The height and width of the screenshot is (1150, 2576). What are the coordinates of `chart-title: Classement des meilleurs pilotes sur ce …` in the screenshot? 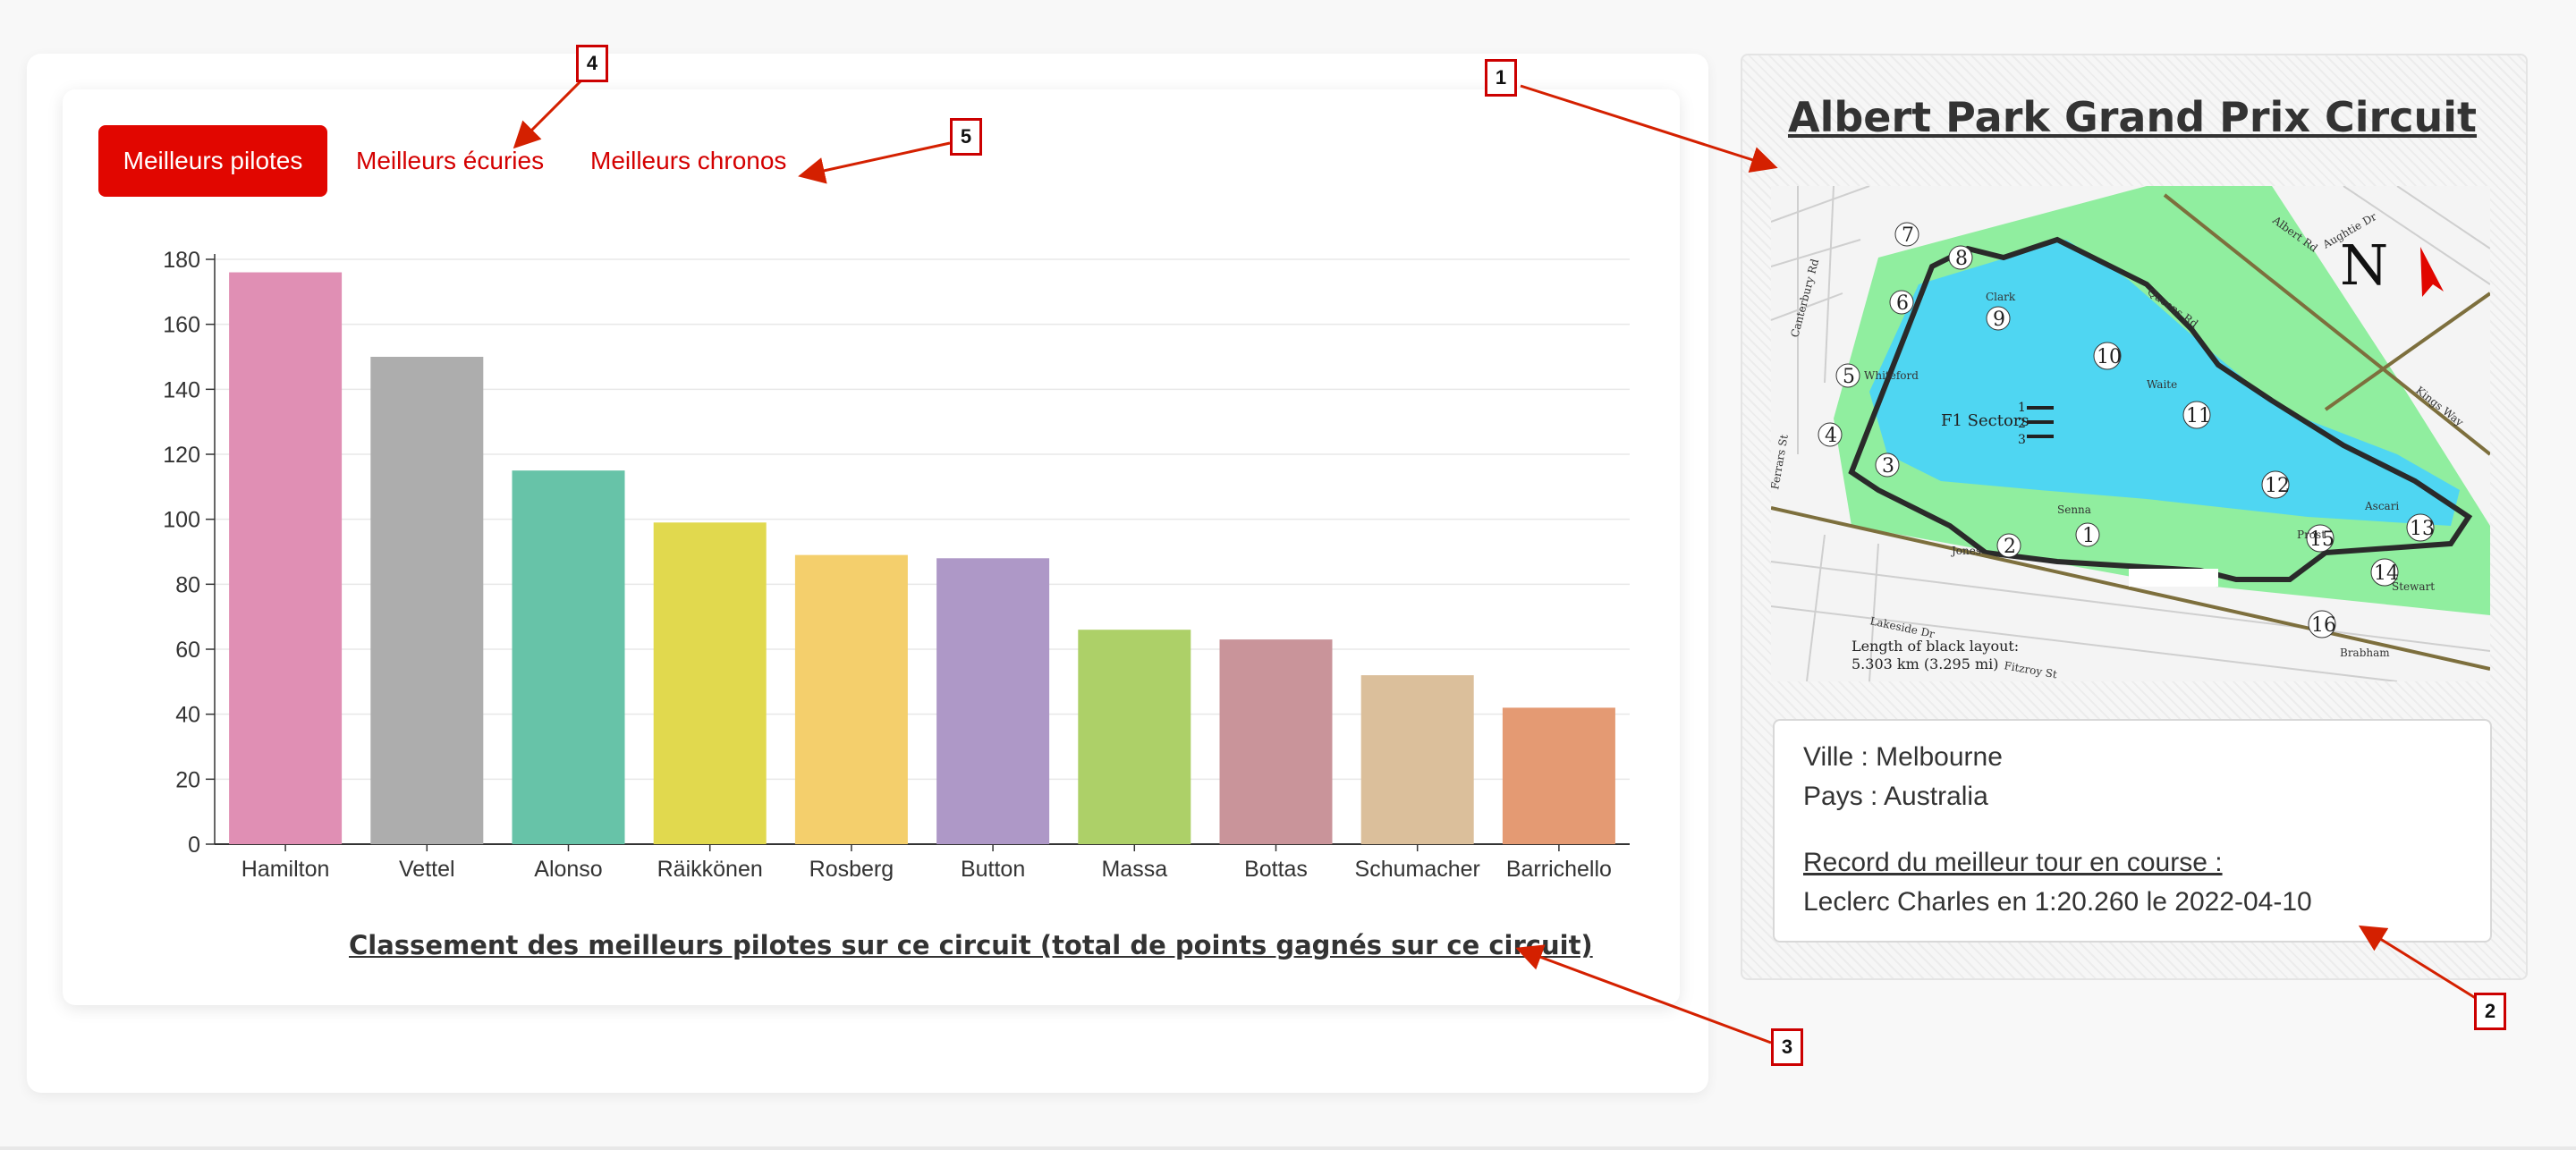 It's located at (971, 945).